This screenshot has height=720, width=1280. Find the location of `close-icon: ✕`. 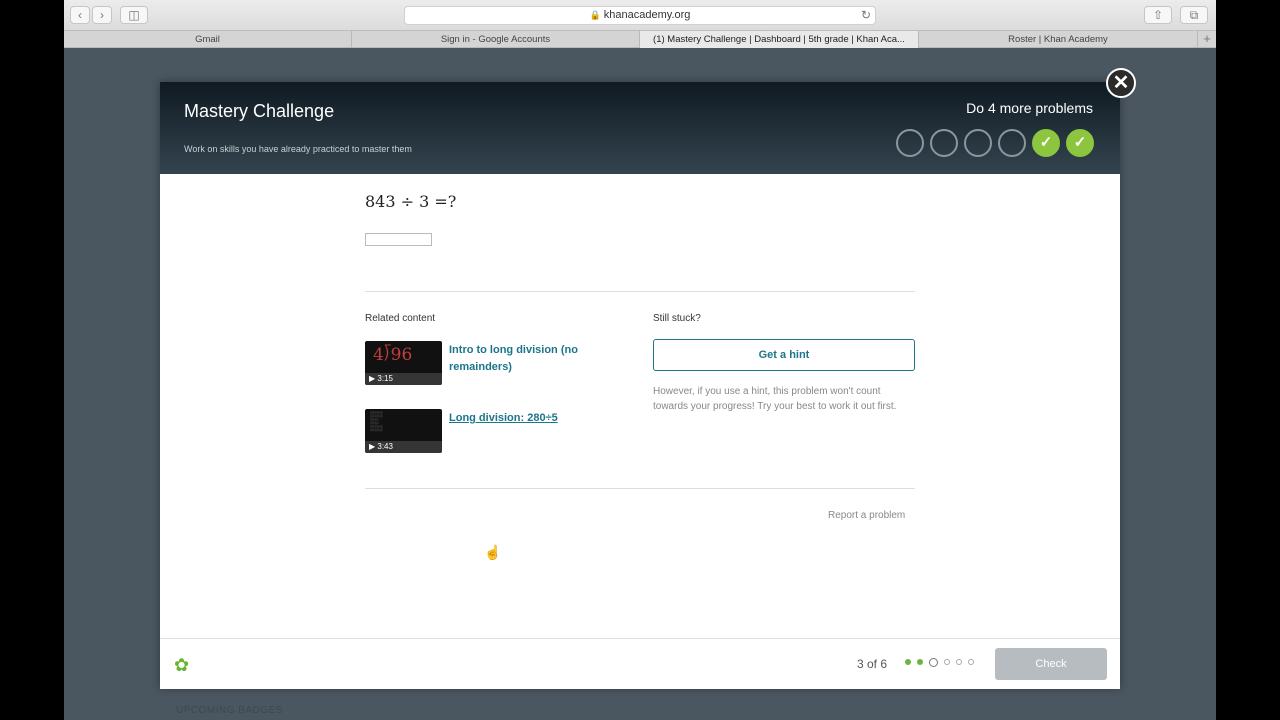

close-icon: ✕ is located at coordinates (1121, 83).